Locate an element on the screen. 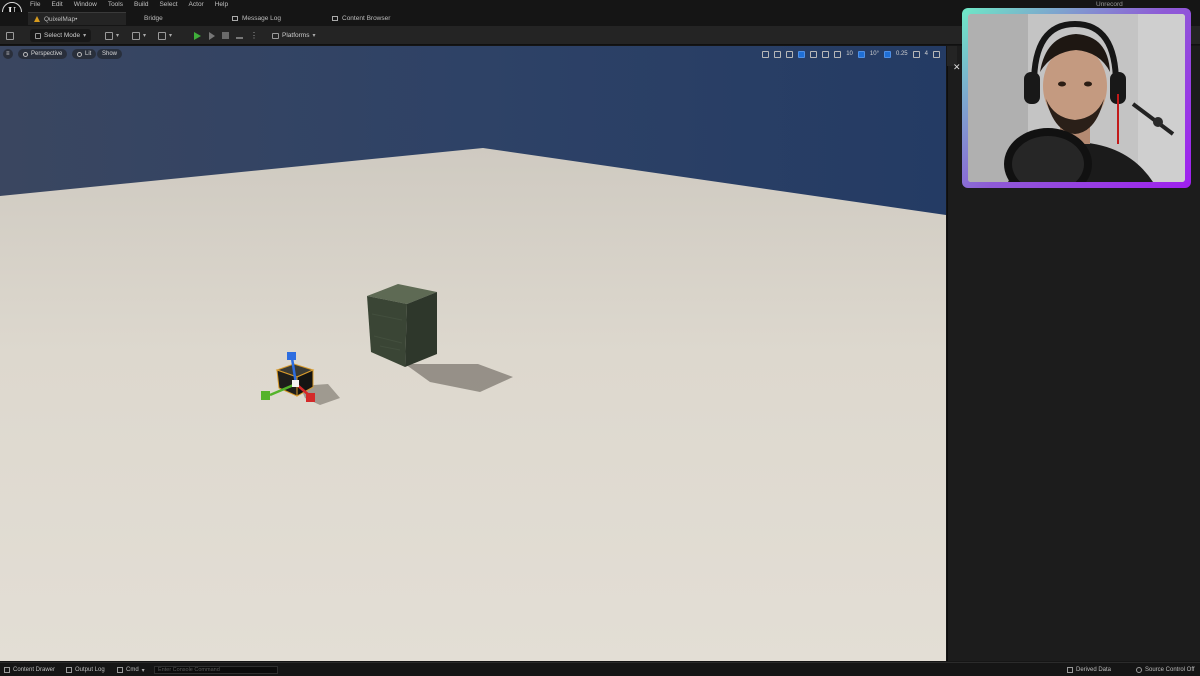  lit-icon is located at coordinates (79, 54).